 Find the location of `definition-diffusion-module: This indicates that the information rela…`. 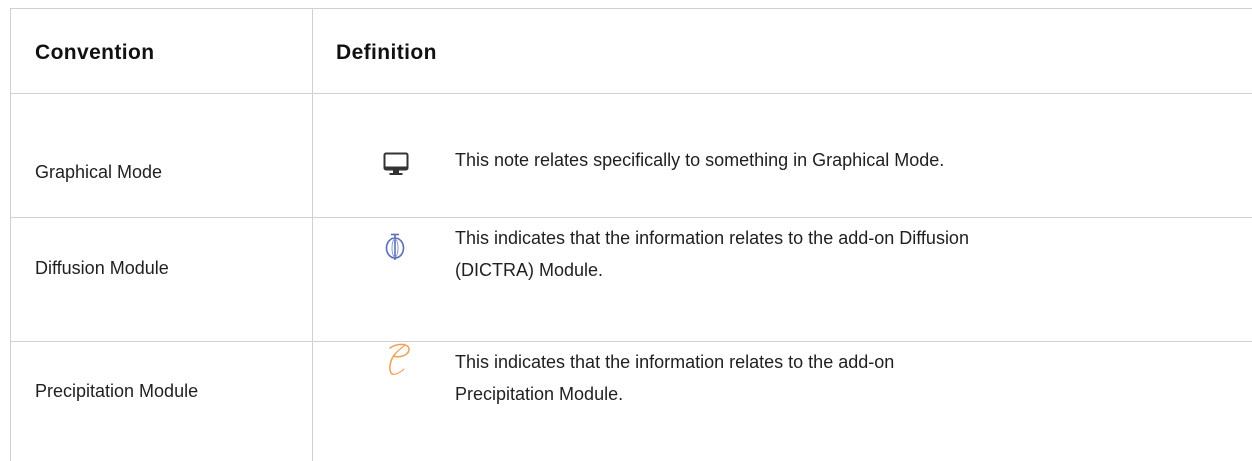

definition-diffusion-module: This indicates that the information rela… is located at coordinates (805, 254).